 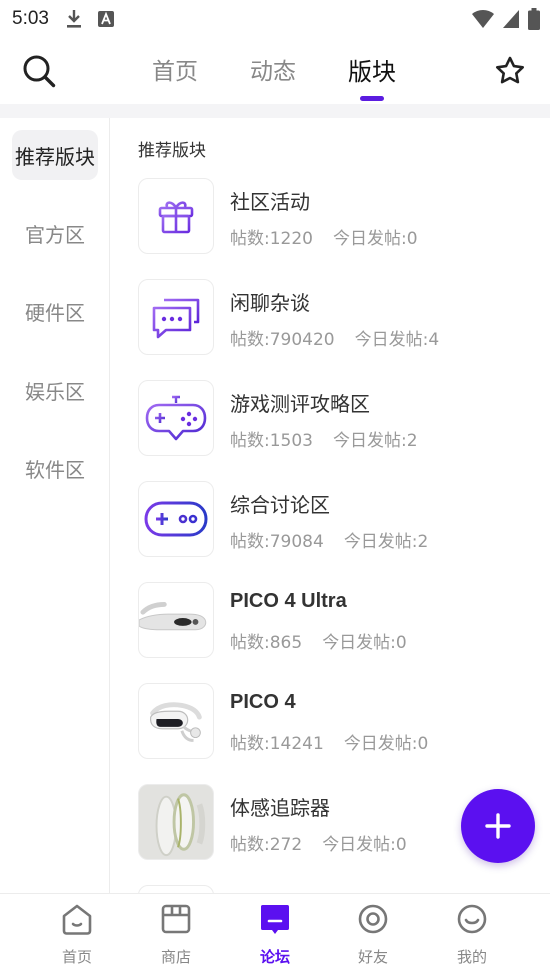 What do you see at coordinates (372, 957) in the screenshot?
I see `bottom-nav-label: 好友` at bounding box center [372, 957].